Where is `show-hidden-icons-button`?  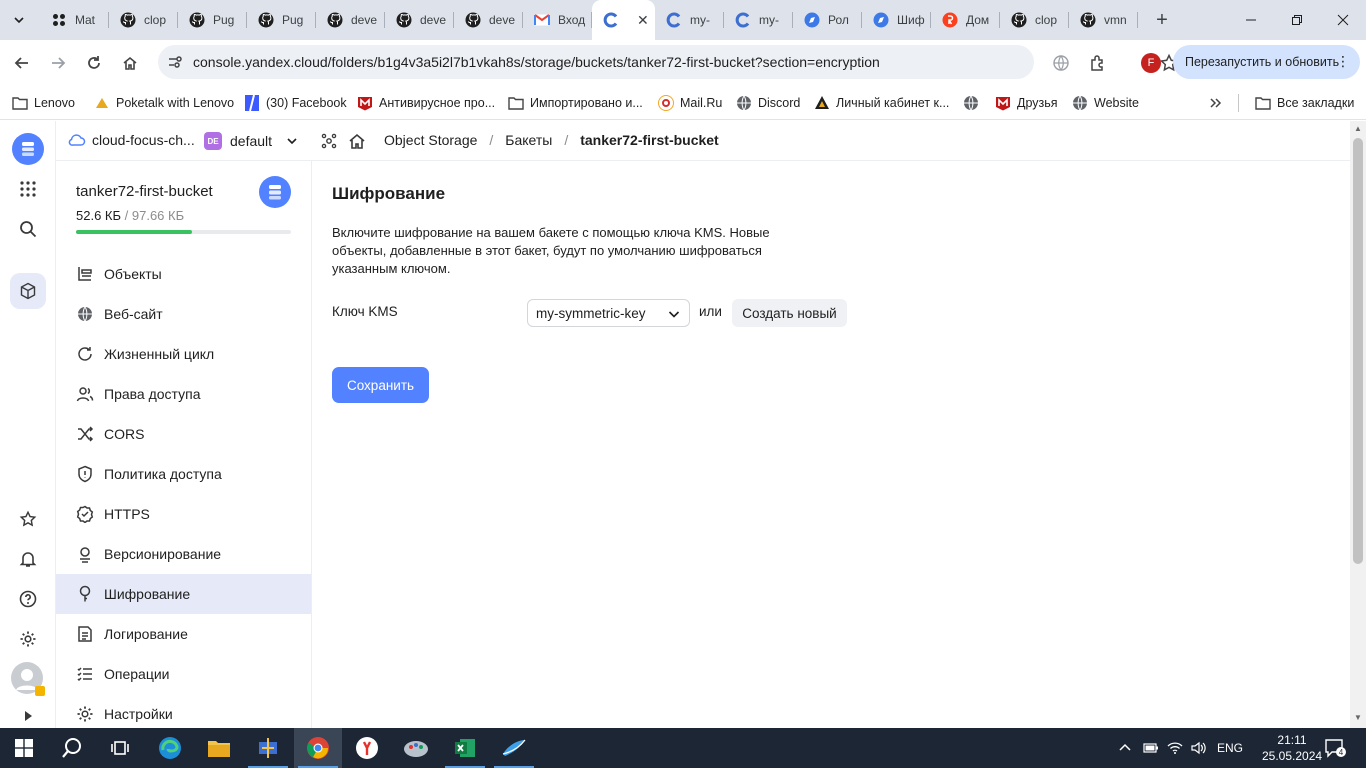
show-hidden-icons-button is located at coordinates (1125, 748).